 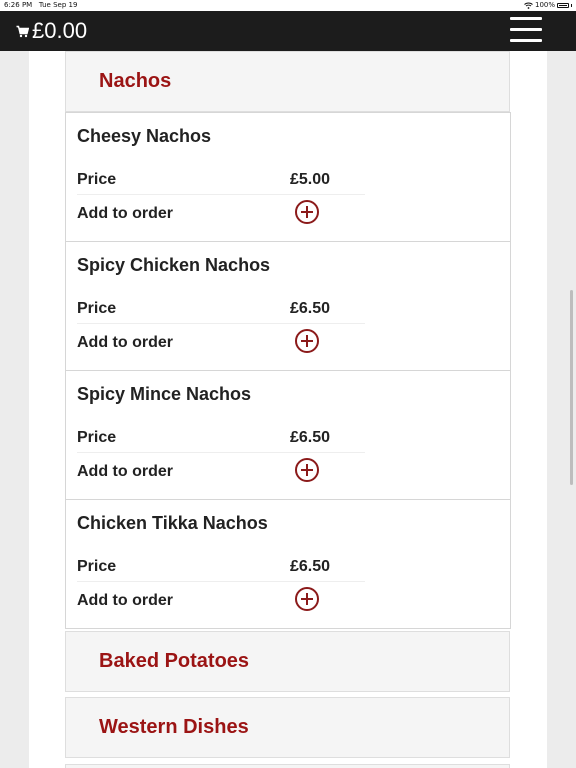 I want to click on hamburger-menu-icon, so click(x=526, y=30).